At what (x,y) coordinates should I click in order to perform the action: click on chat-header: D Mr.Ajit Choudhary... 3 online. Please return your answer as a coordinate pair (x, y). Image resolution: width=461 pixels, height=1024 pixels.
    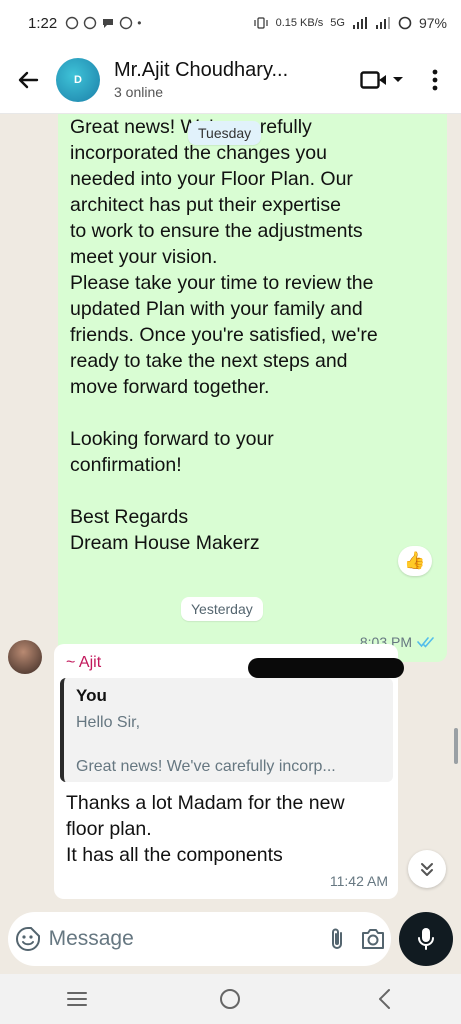
    Looking at the image, I should click on (230, 80).